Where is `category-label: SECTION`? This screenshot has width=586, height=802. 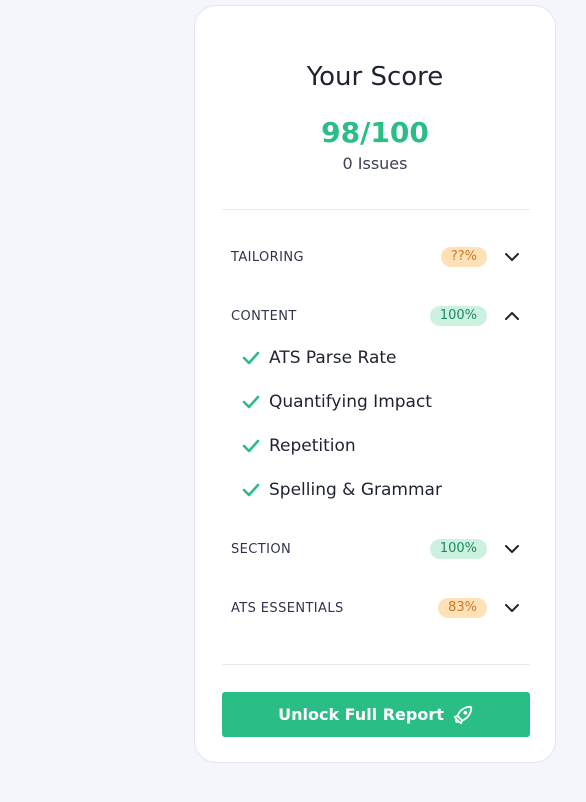 category-label: SECTION is located at coordinates (261, 549).